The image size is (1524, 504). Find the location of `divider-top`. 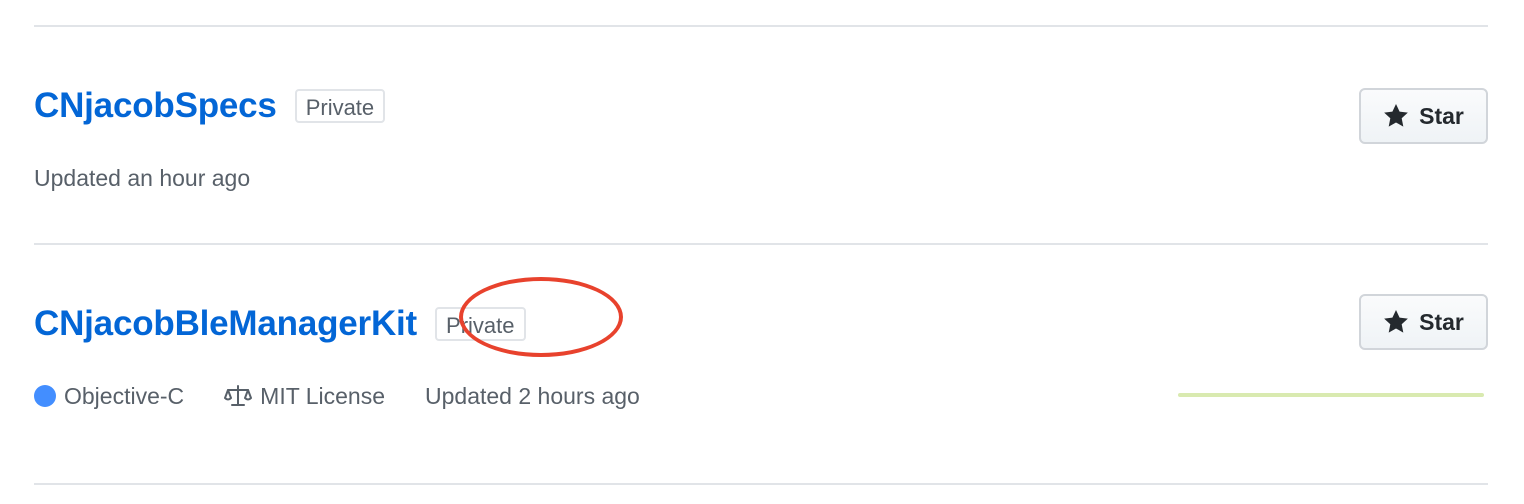

divider-top is located at coordinates (761, 26).